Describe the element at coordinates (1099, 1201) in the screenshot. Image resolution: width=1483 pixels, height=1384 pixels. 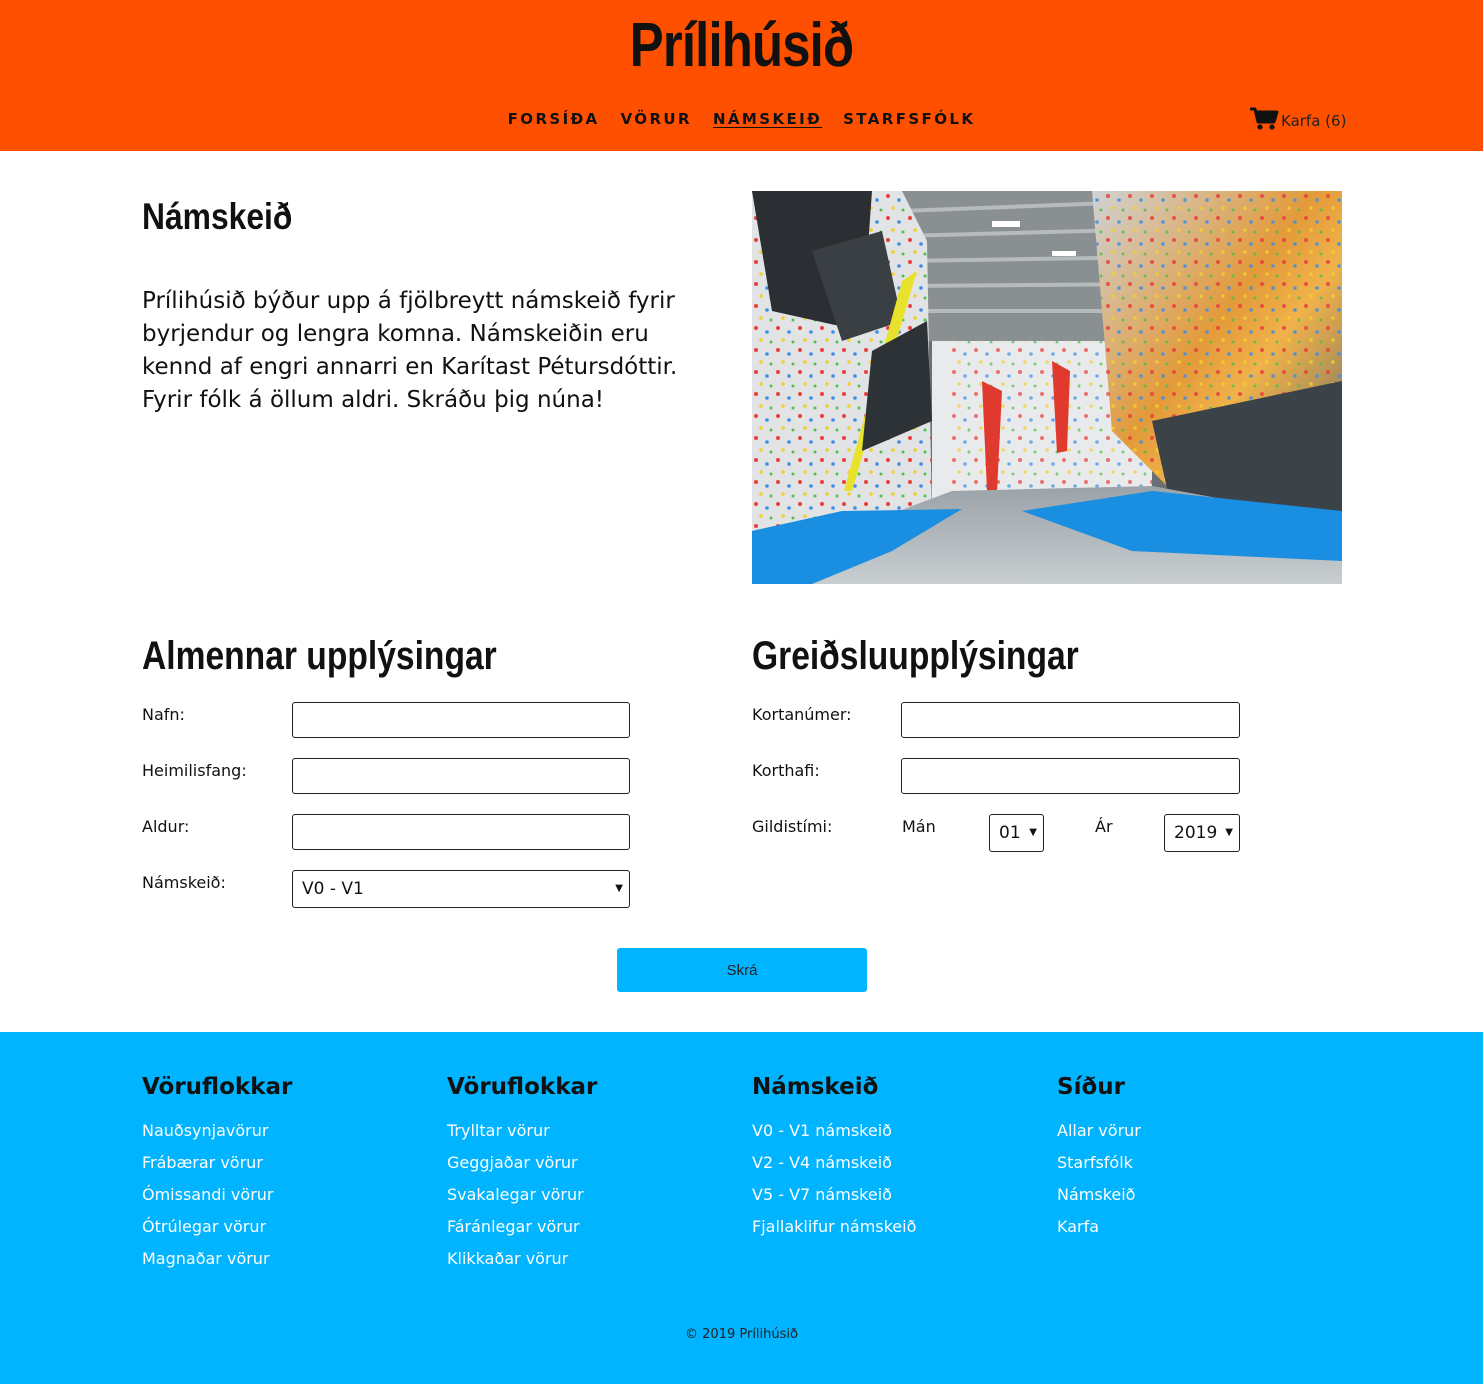
I see `footer-link: Námskeið` at that location.